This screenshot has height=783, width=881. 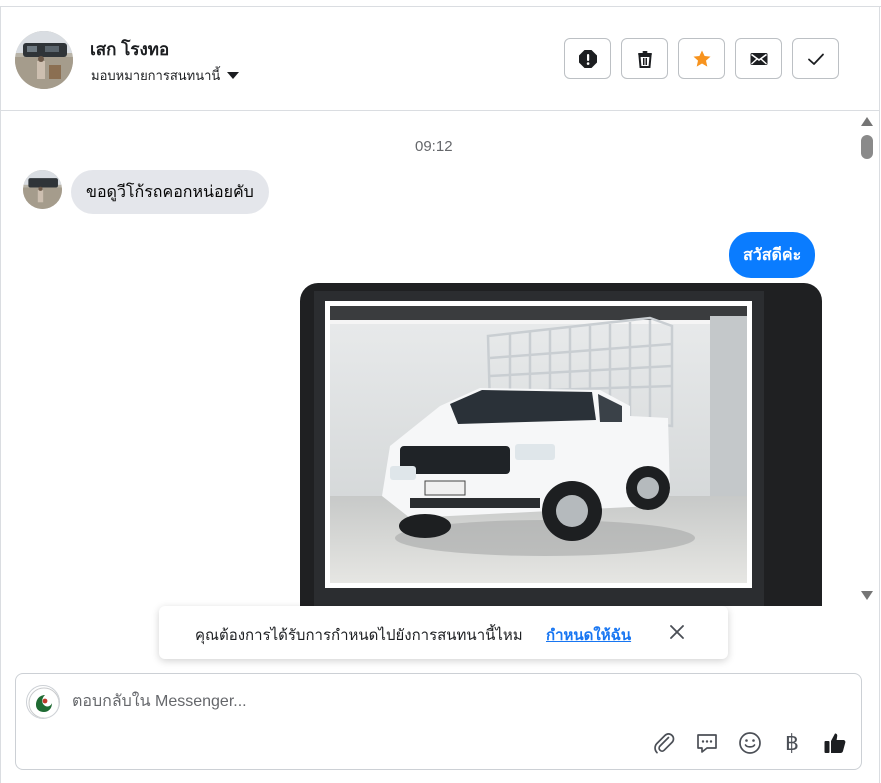 I want to click on contact-avatar-small, so click(x=42, y=189).